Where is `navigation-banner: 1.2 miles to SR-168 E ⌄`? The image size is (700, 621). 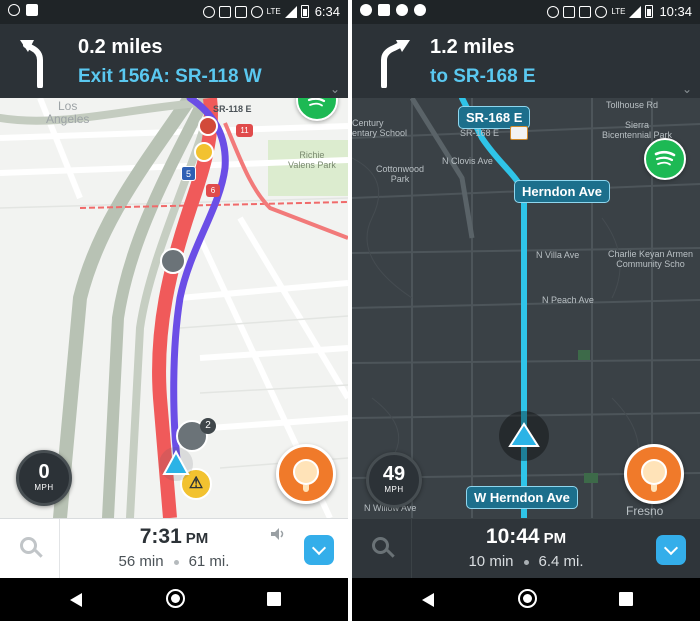
navigation-banner: 1.2 miles to SR-168 E ⌄ is located at coordinates (526, 61).